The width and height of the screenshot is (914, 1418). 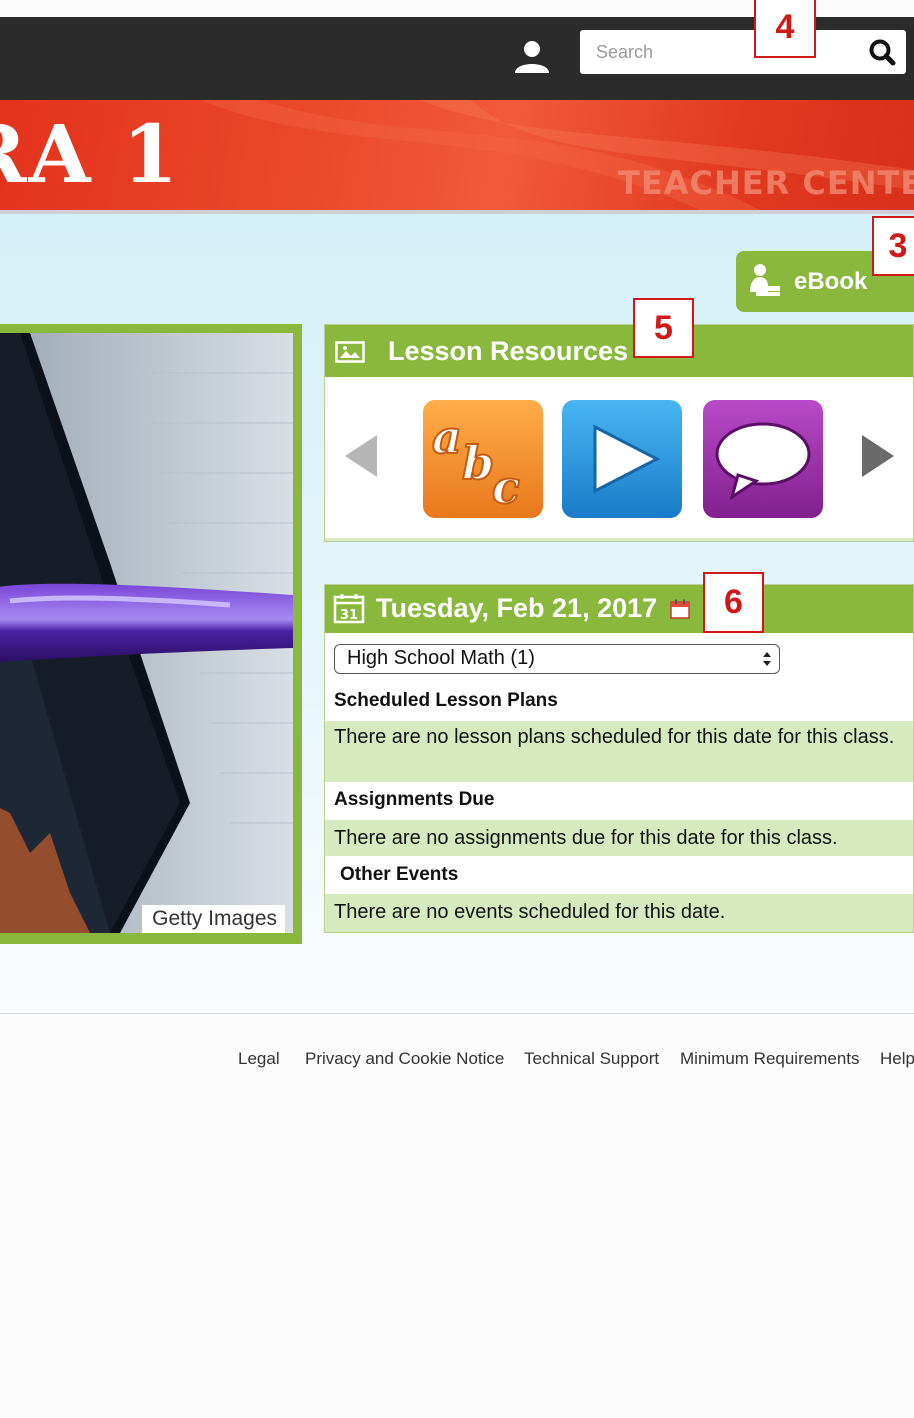 What do you see at coordinates (619, 875) in the screenshot?
I see `other-events-heading: Other Events` at bounding box center [619, 875].